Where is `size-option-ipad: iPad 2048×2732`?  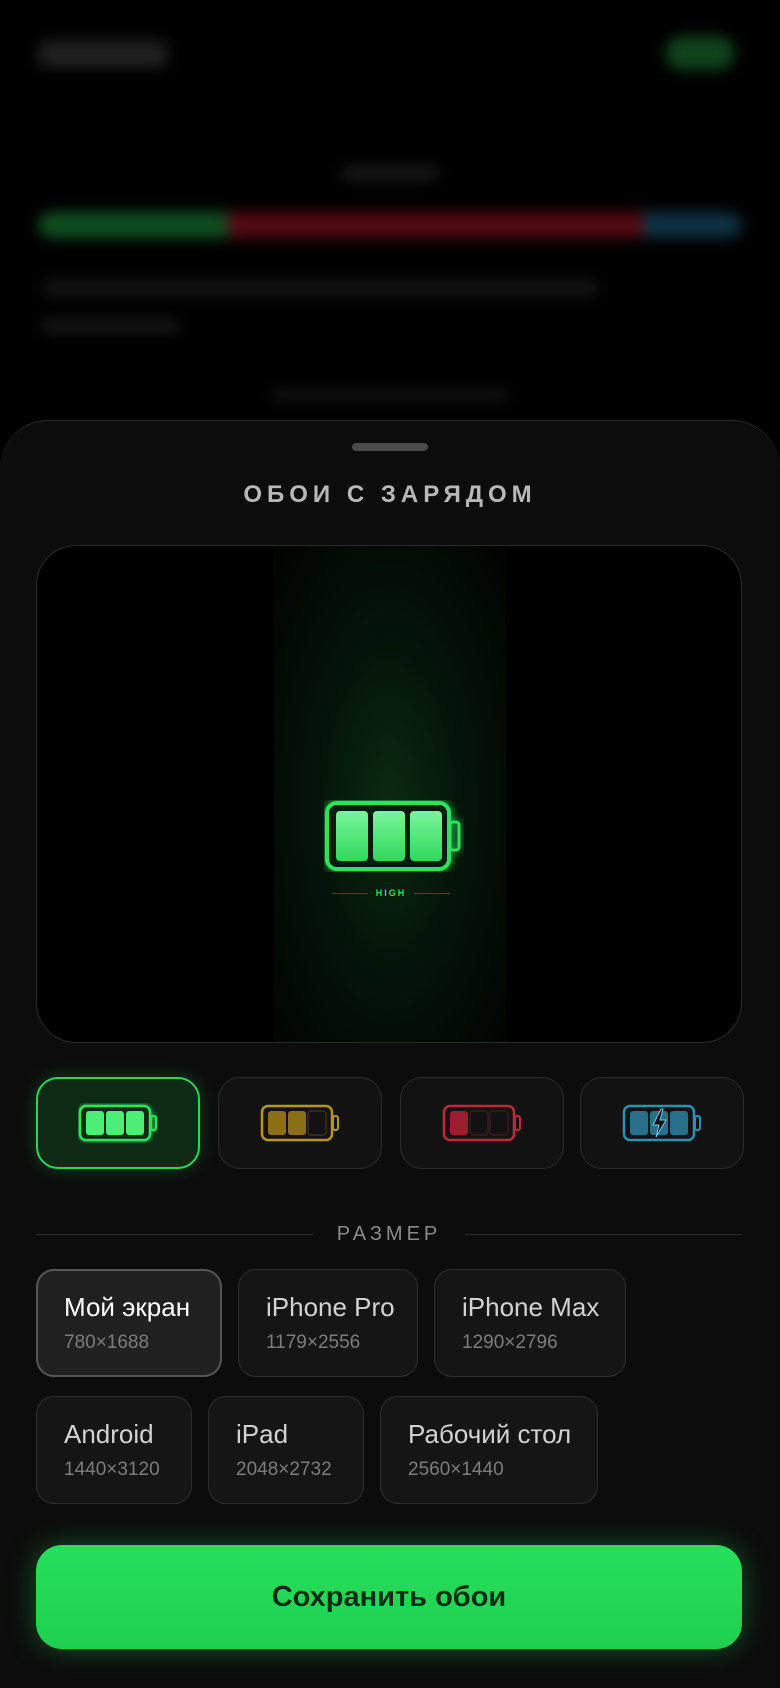 size-option-ipad: iPad 2048×2732 is located at coordinates (286, 1450).